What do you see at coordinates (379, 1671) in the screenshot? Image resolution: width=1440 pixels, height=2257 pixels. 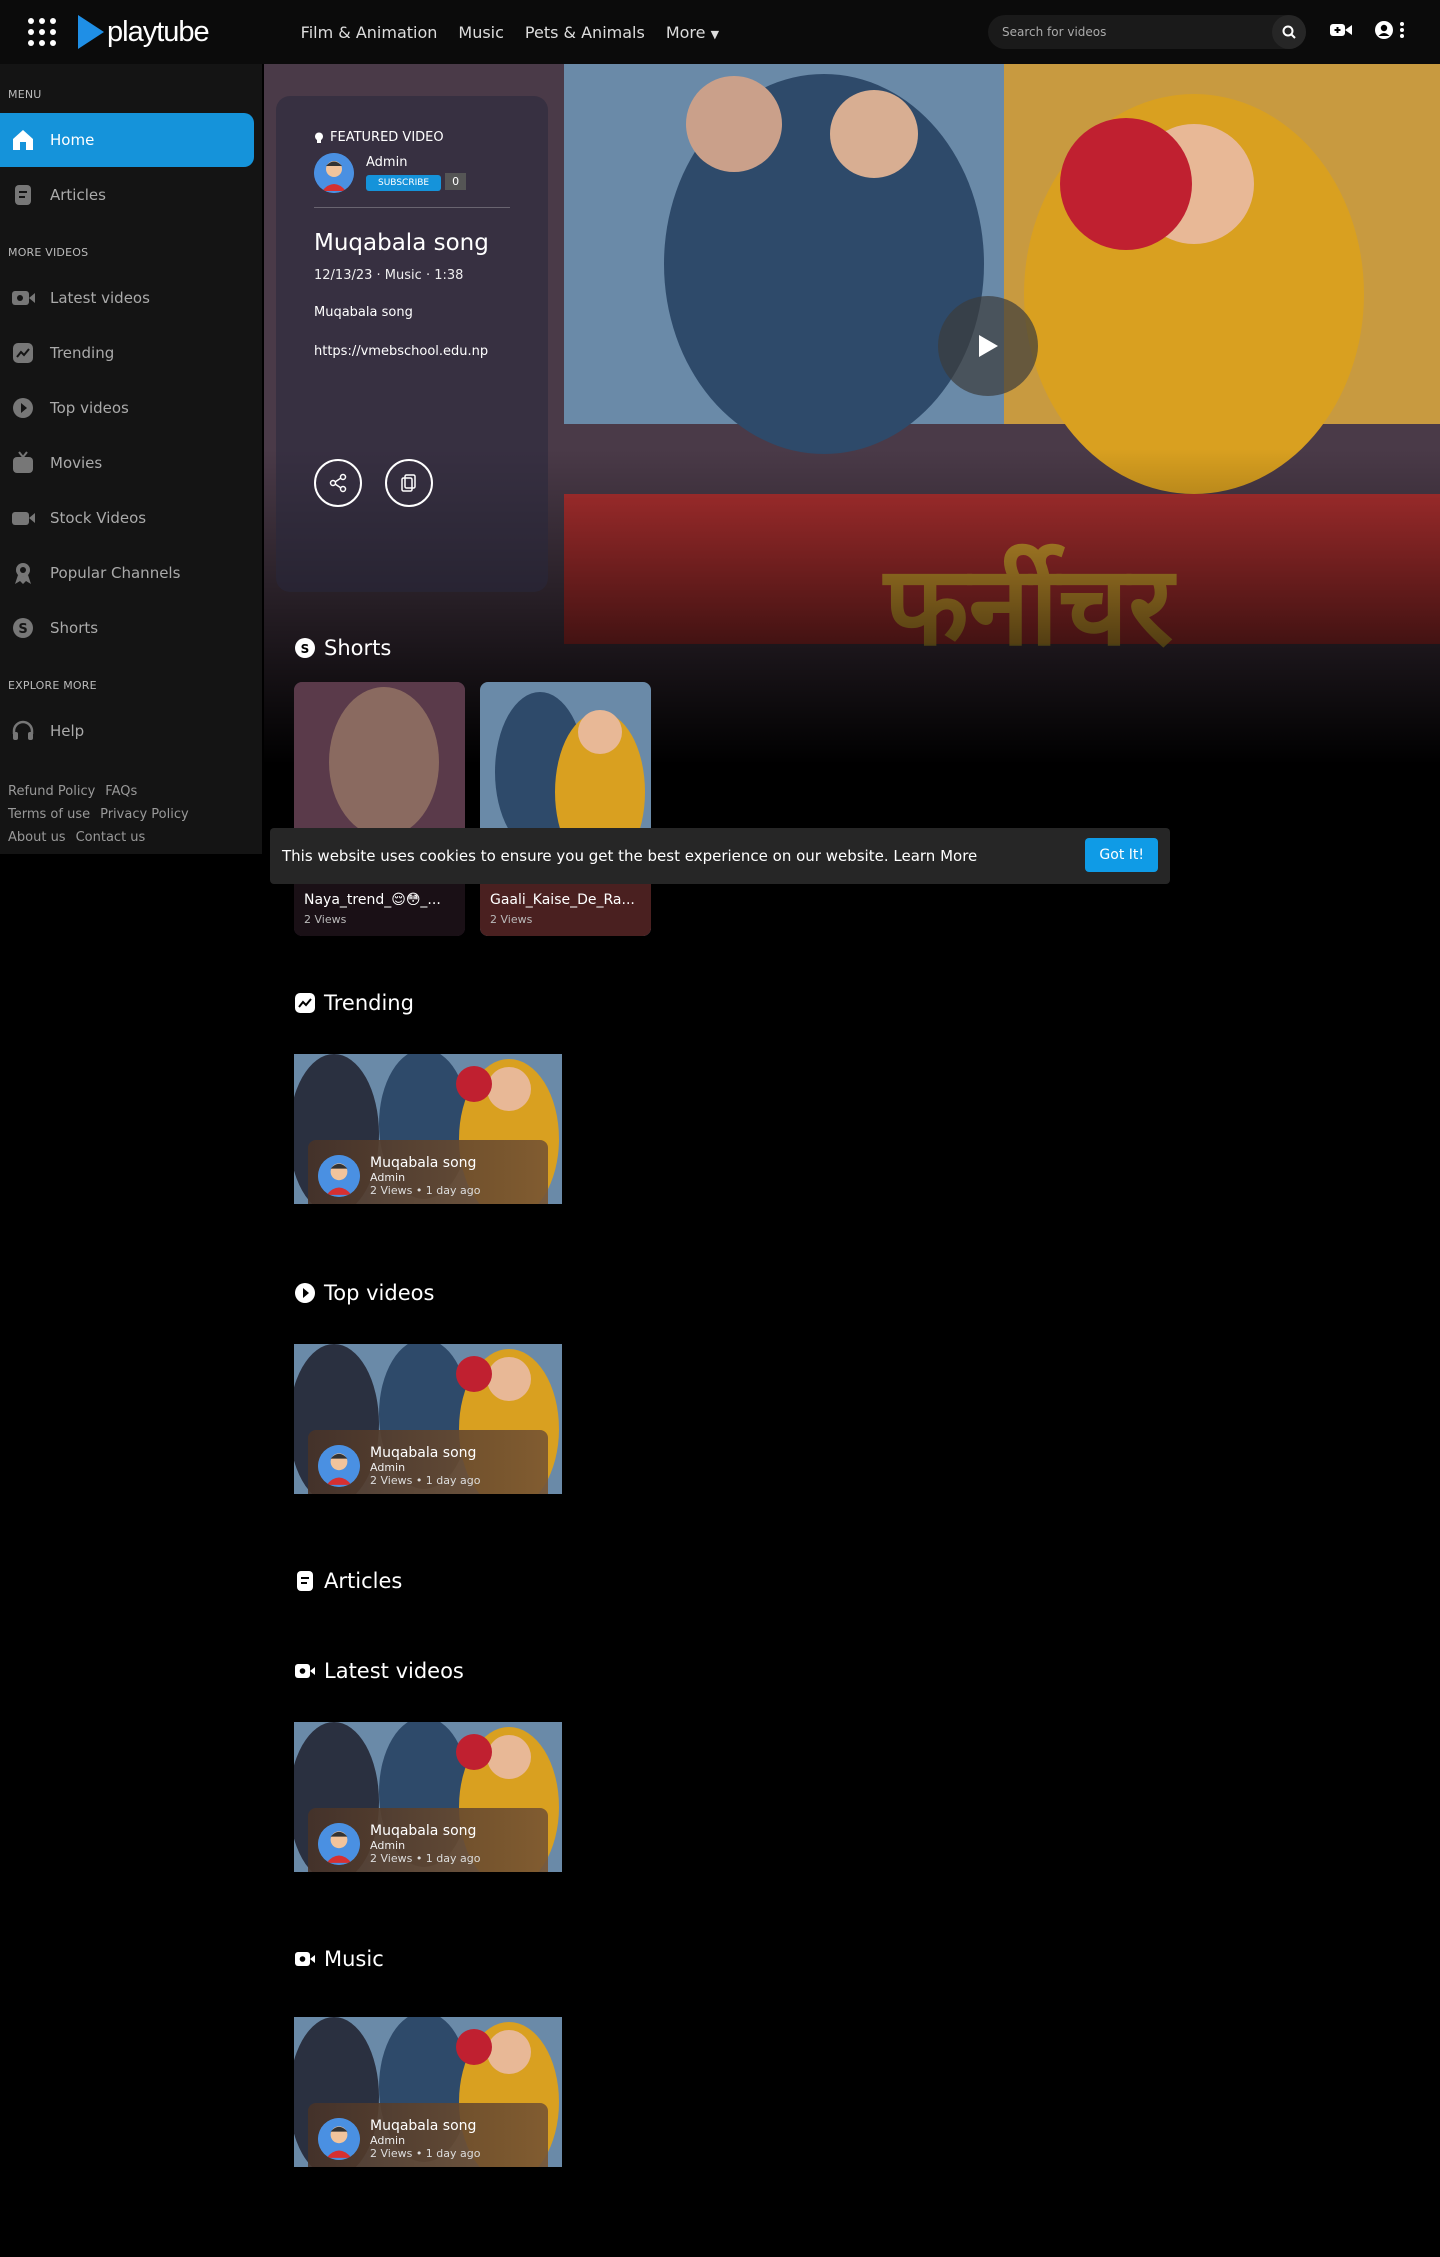 I see `section-title-latest-videos: Latest videos` at bounding box center [379, 1671].